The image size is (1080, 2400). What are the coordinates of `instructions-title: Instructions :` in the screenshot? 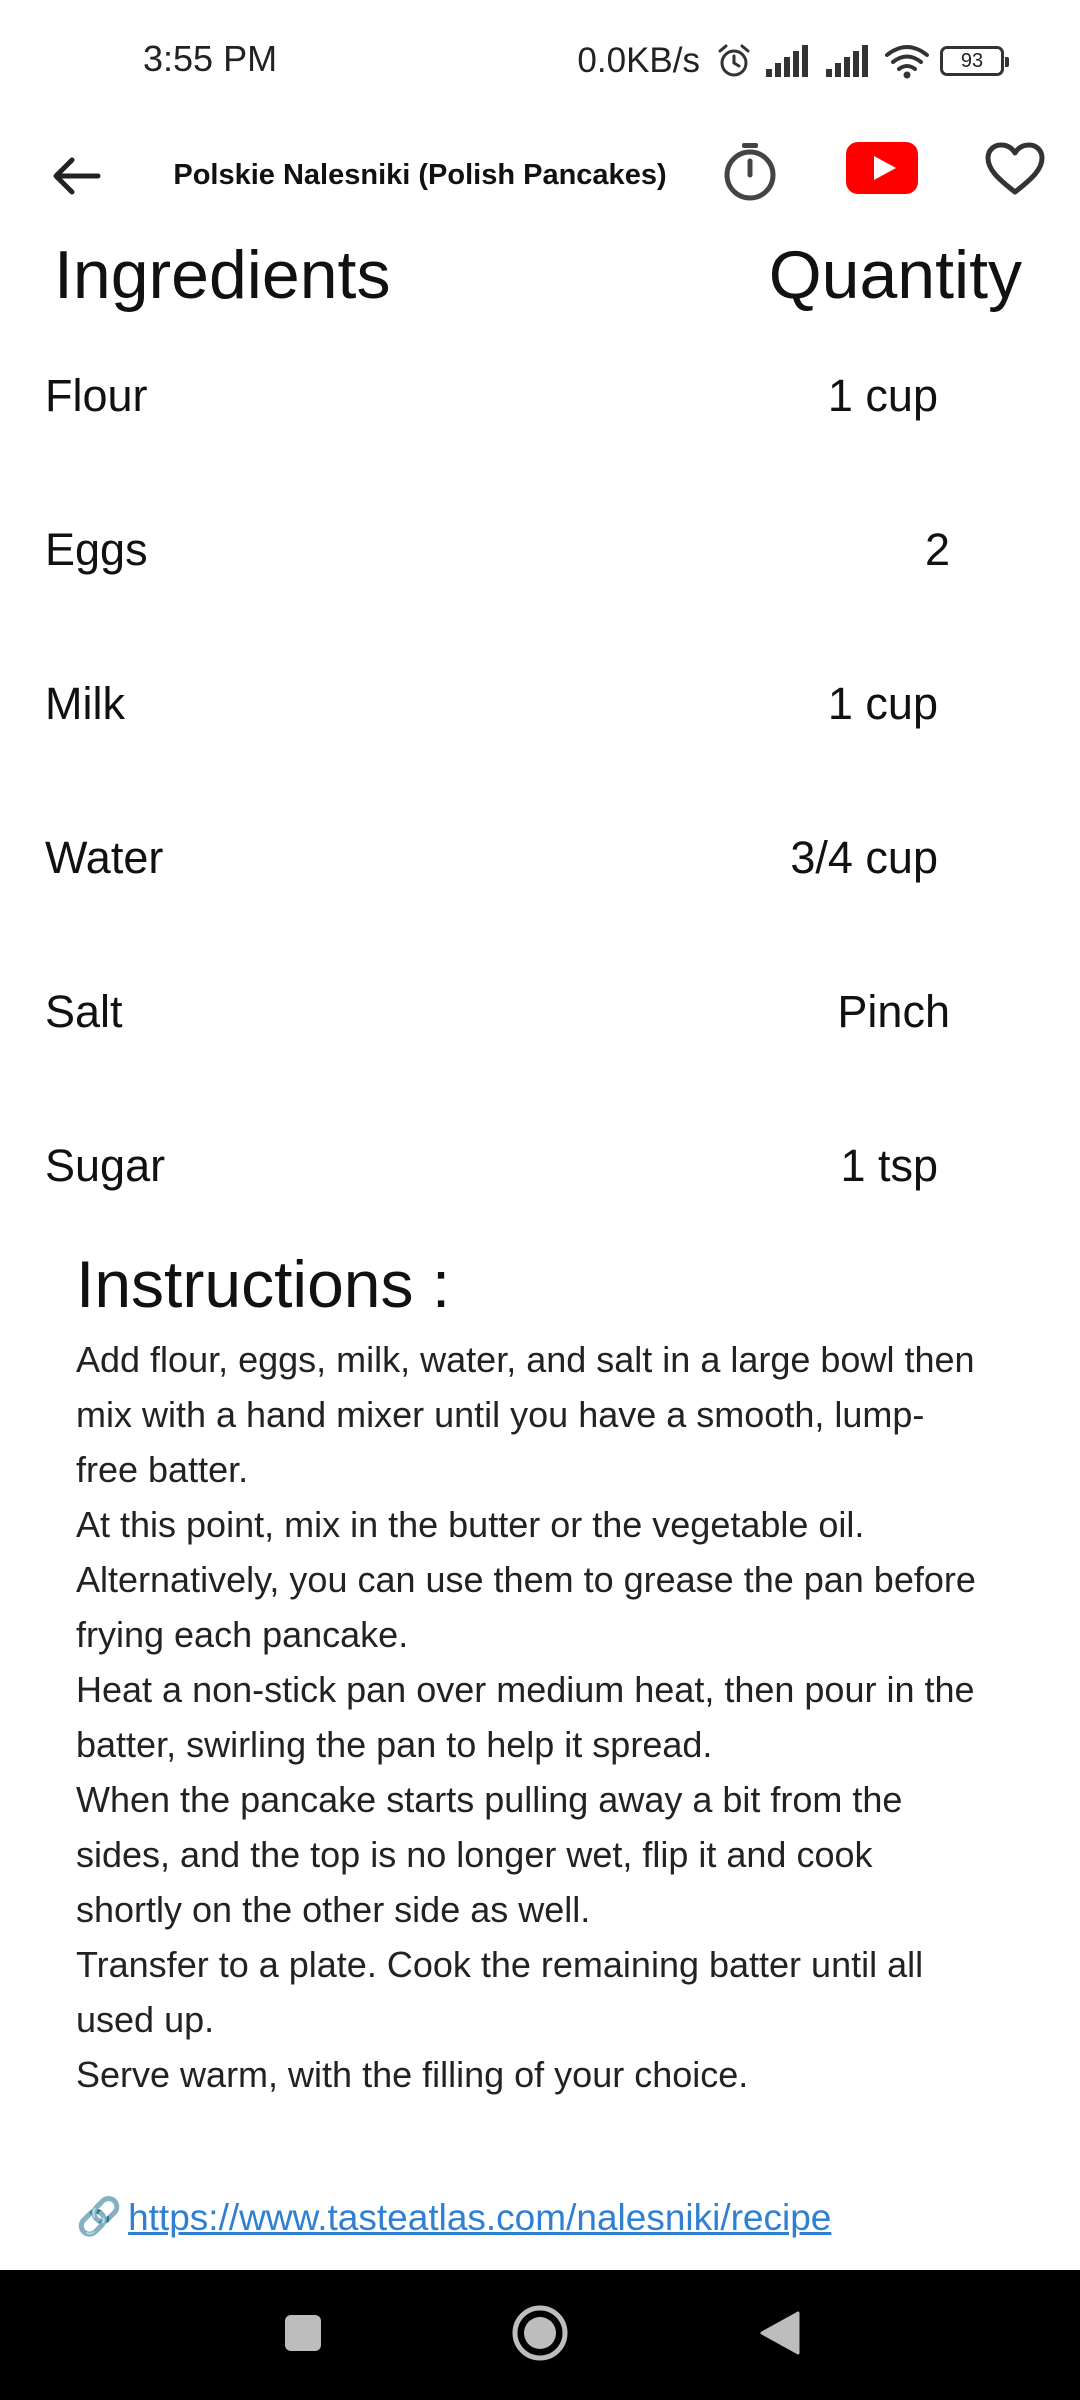 It's located at (263, 1284).